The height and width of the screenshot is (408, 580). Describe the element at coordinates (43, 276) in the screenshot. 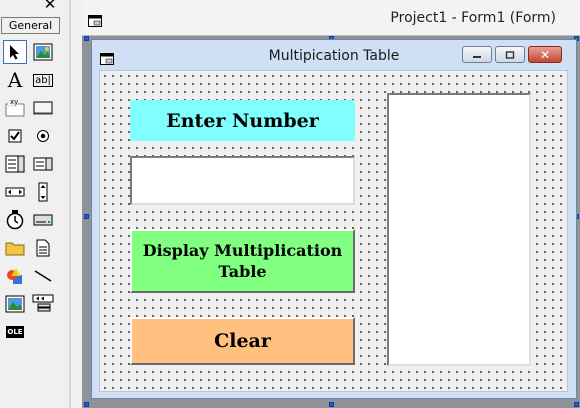

I see `line-tool-icon` at that location.